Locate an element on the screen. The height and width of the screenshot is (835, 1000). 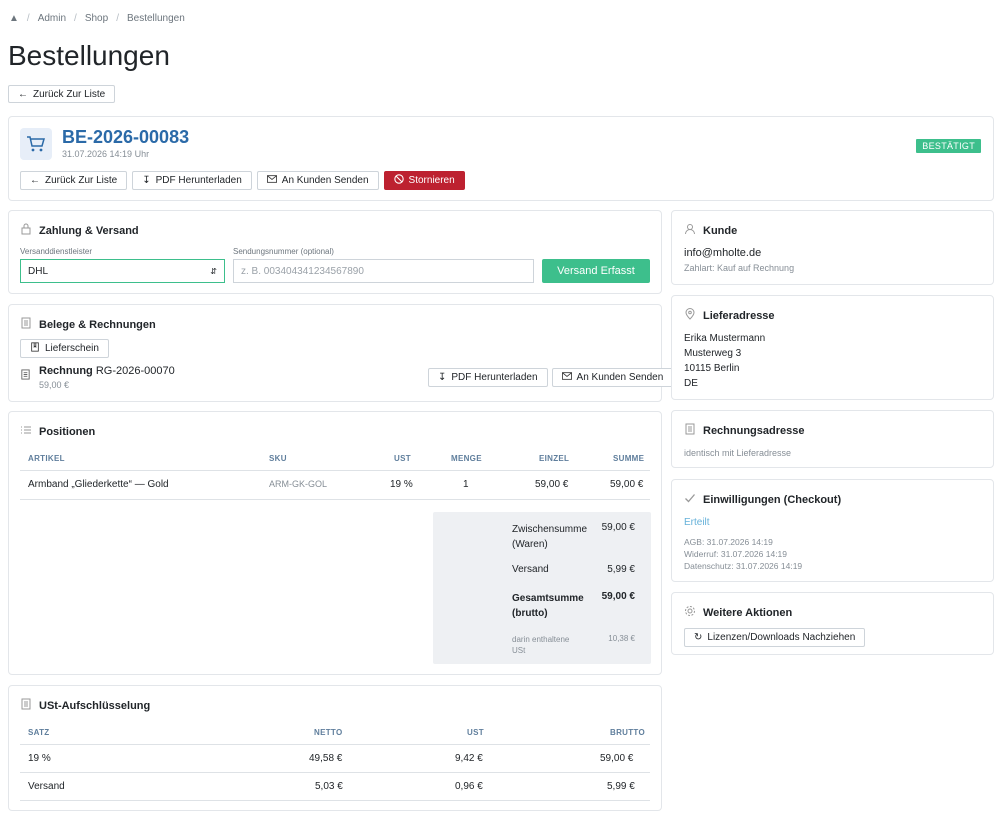
shipping-title: Zahlung & Versand is located at coordinates (89, 230).